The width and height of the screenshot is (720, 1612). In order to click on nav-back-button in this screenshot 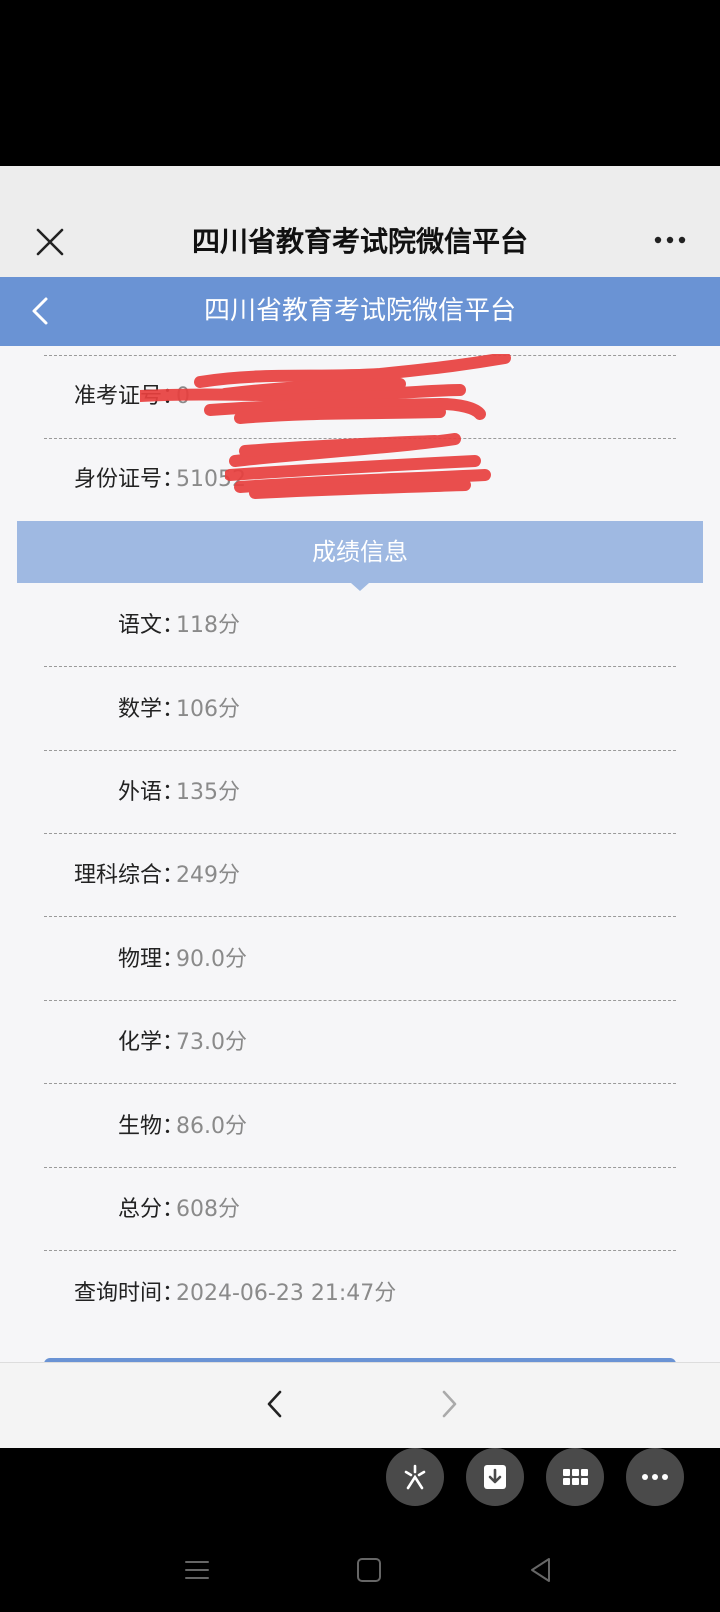, I will do `click(275, 1404)`.